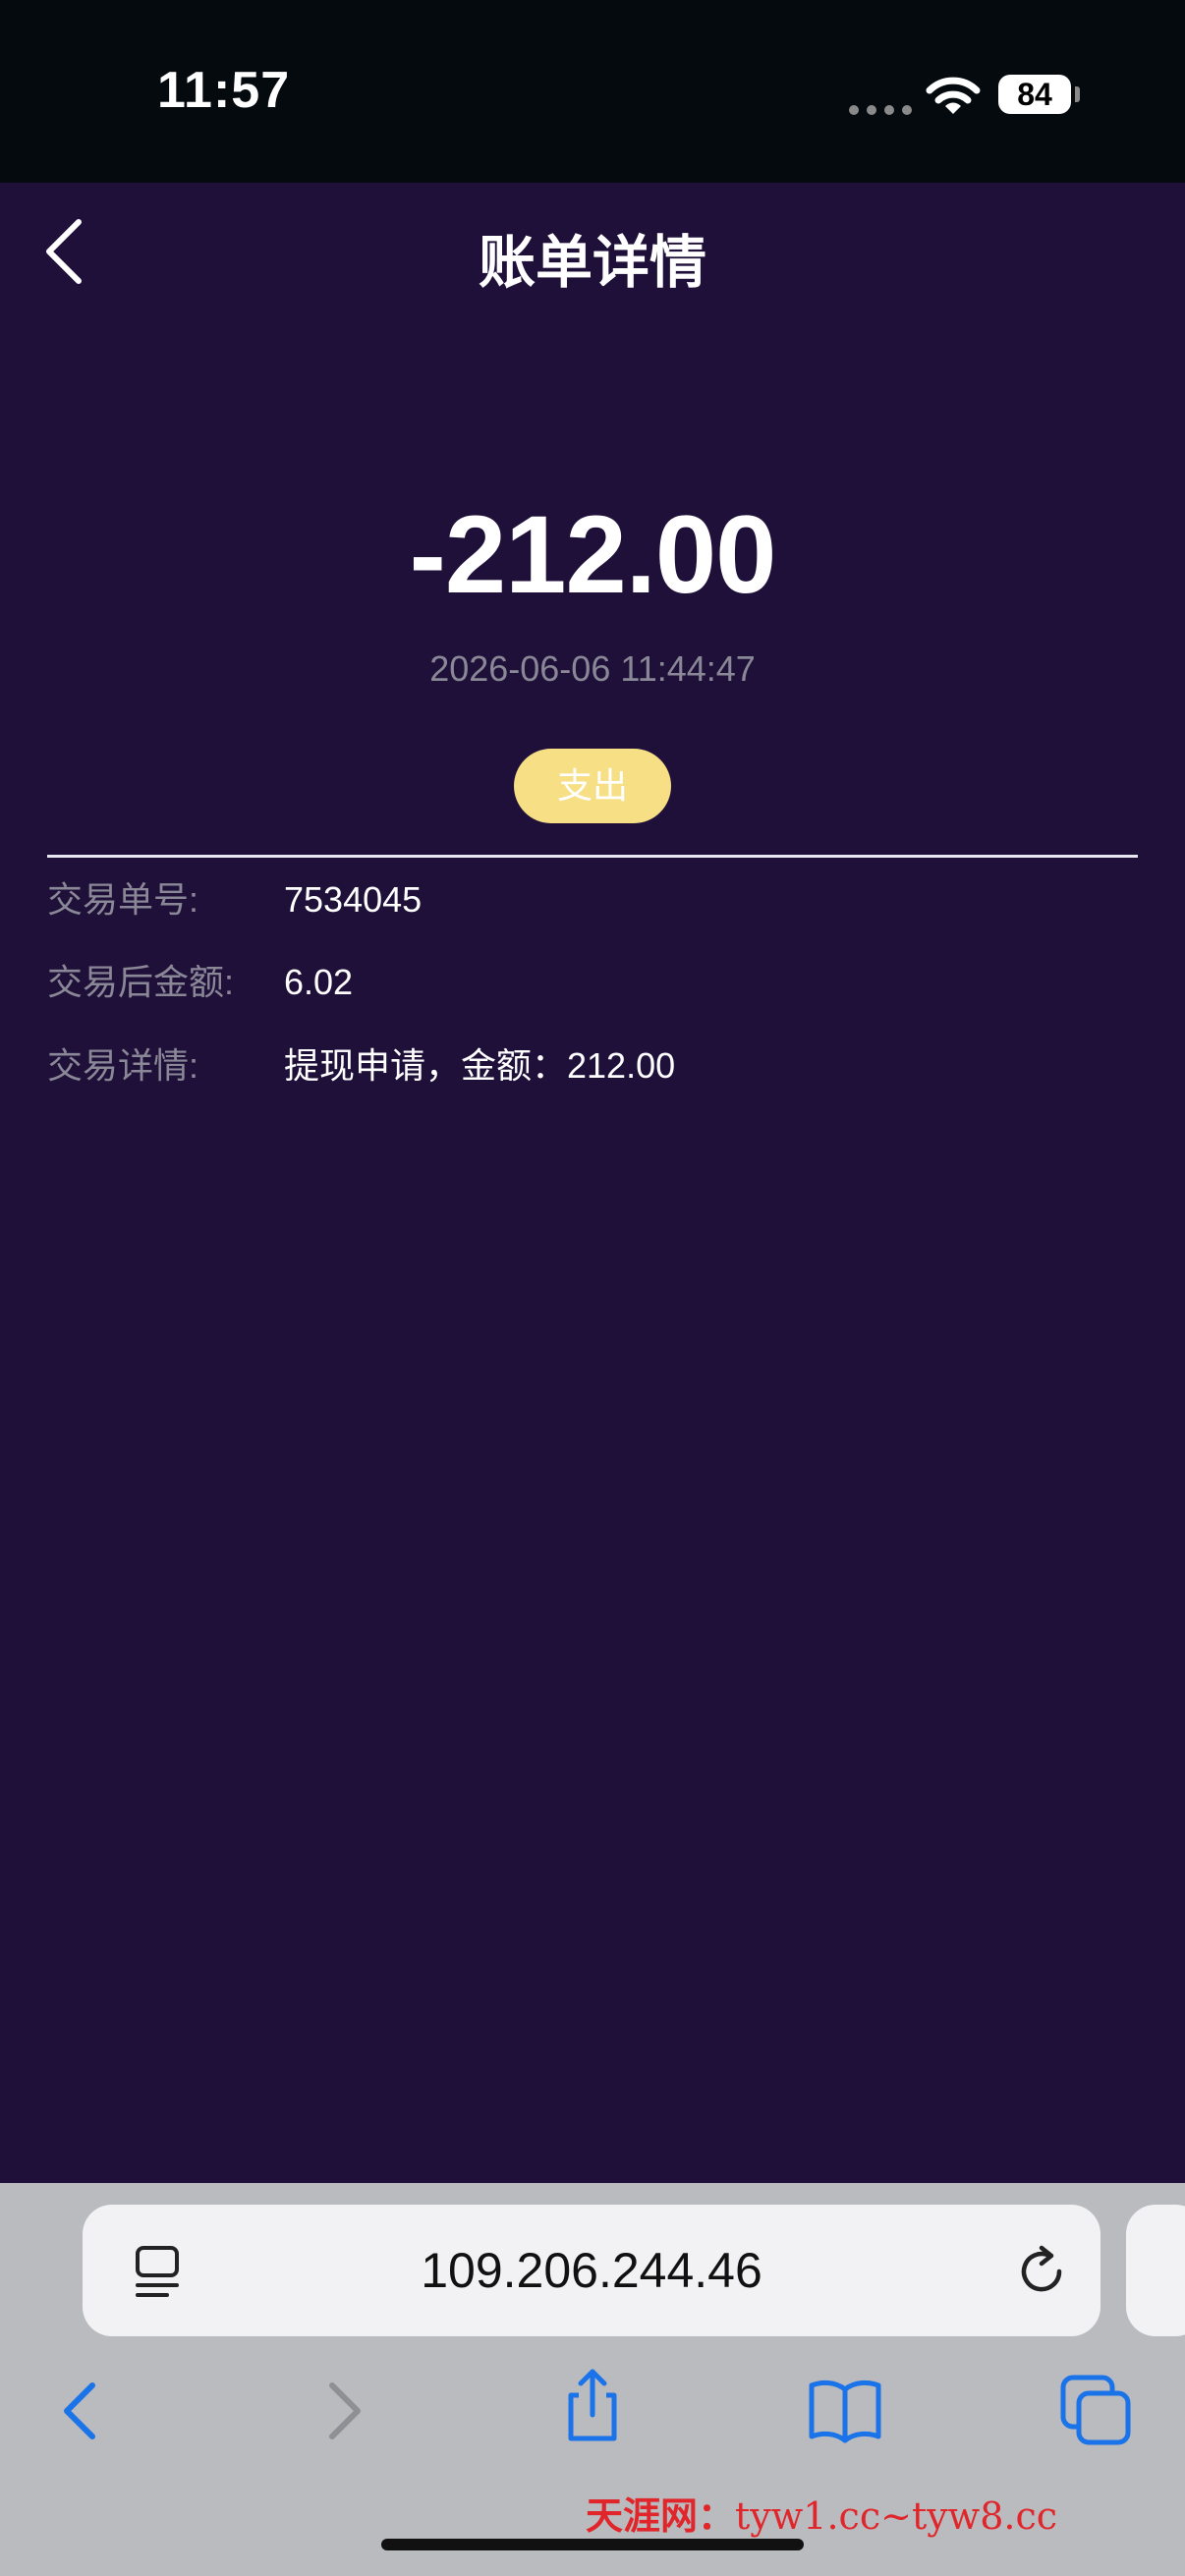  I want to click on home-indicator, so click(592, 2544).